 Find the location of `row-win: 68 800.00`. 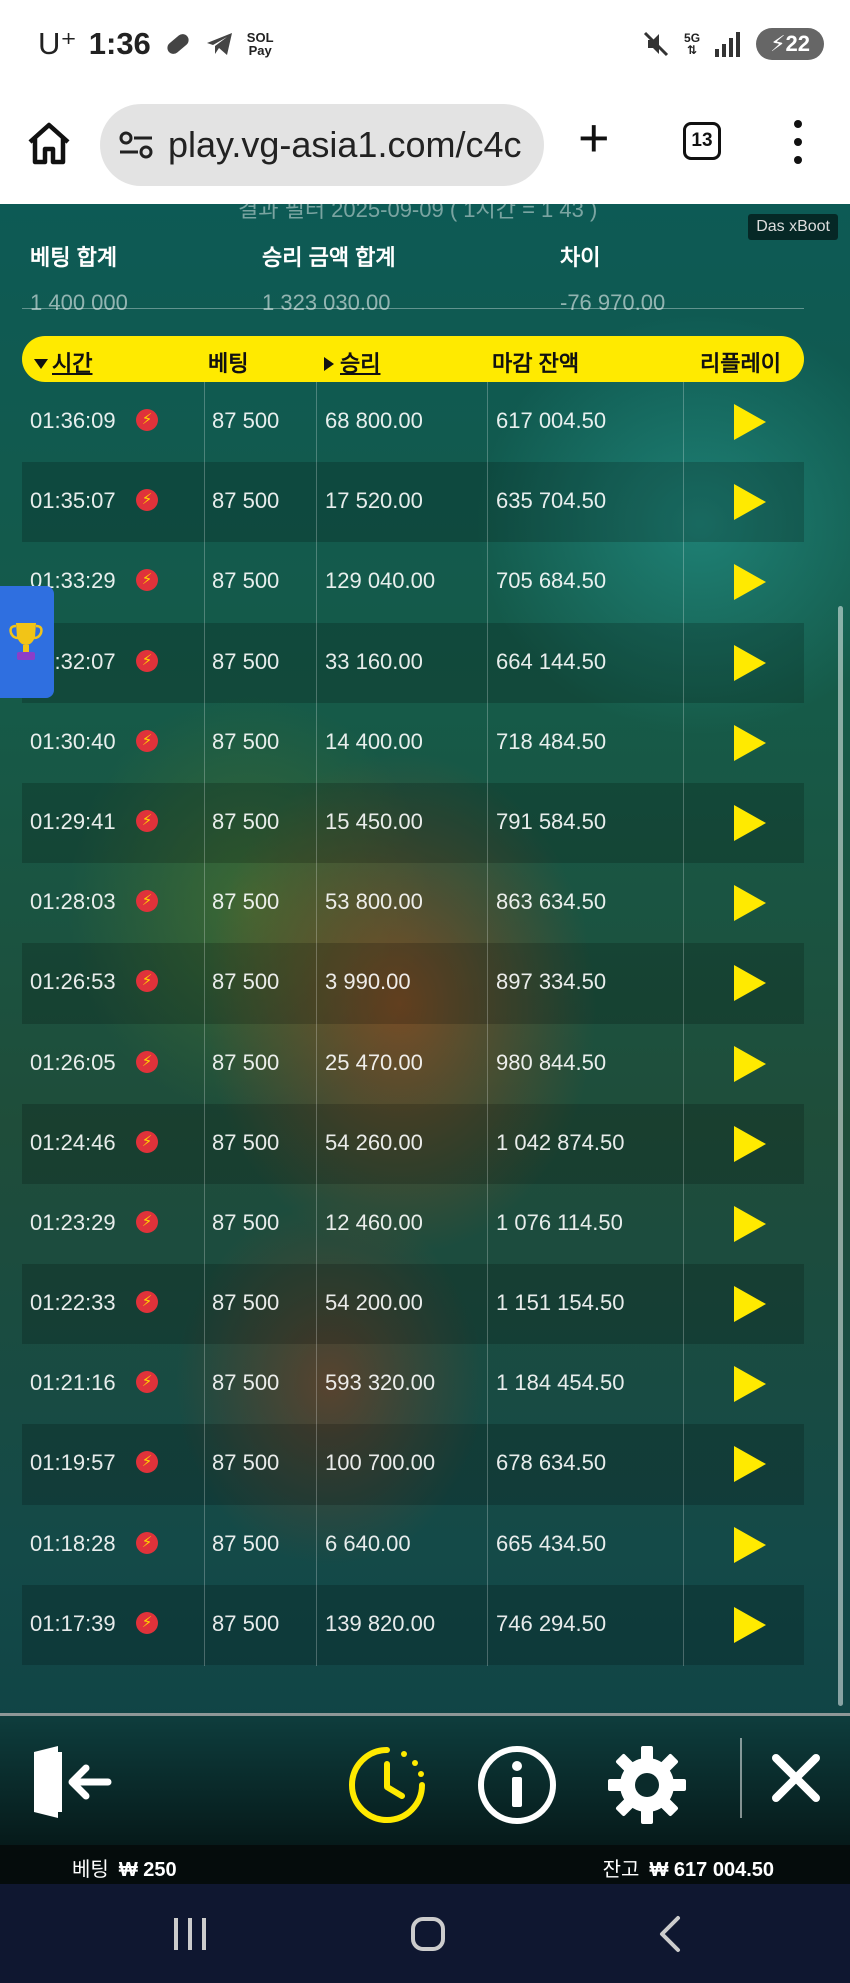

row-win: 68 800.00 is located at coordinates (374, 420).